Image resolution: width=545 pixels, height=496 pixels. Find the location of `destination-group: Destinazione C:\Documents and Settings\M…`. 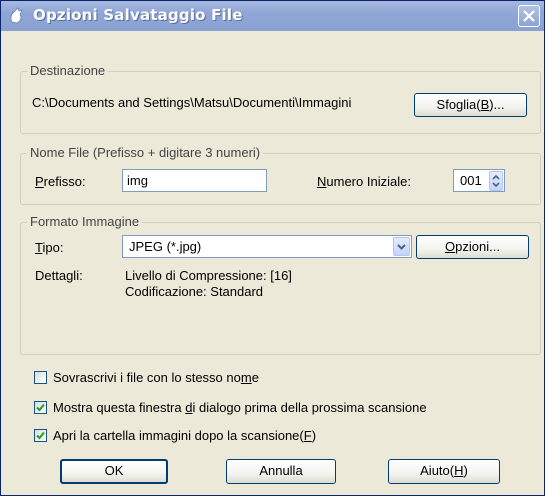

destination-group: Destinazione C:\Documents and Settings\M… is located at coordinates (280, 98).